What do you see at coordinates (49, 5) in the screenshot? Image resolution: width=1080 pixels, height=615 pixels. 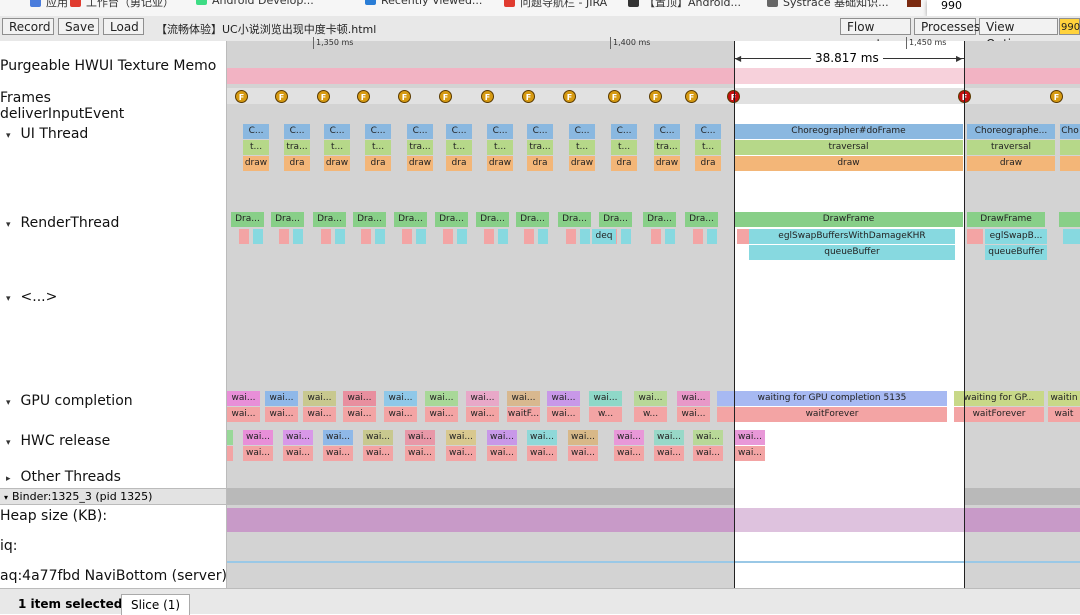 I see `bookmark-item: 应用` at bounding box center [49, 5].